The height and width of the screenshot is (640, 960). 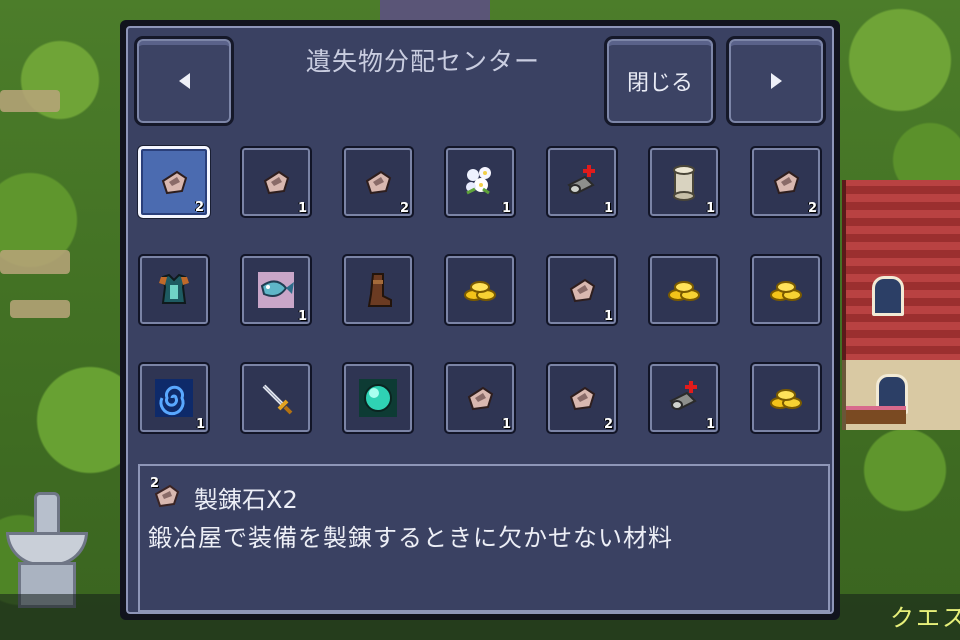 What do you see at coordinates (167, 494) in the screenshot?
I see `detail-item-icon: 2` at bounding box center [167, 494].